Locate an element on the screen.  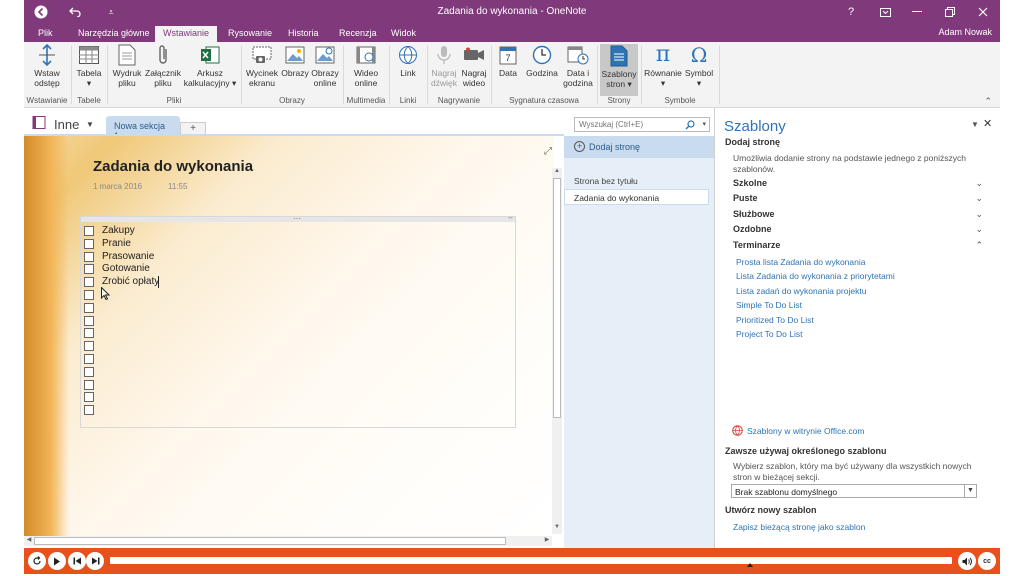
vertical-scrollbar: ▲ ▼ is located at coordinates (557, 351).